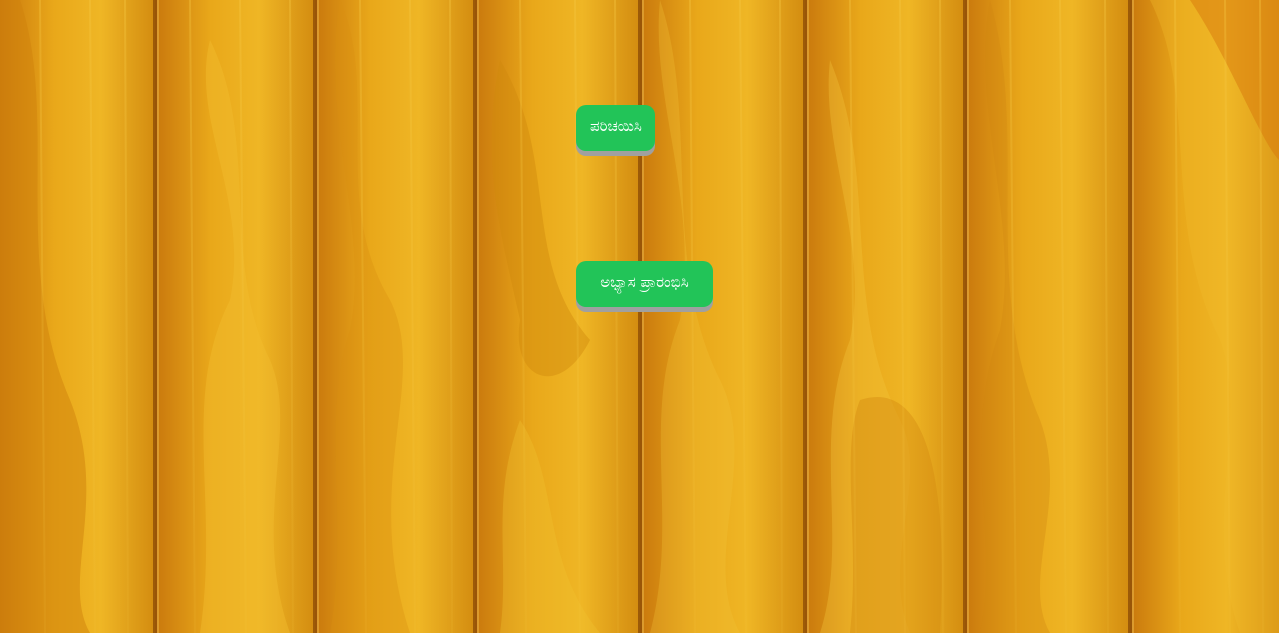 The width and height of the screenshot is (1279, 633). Describe the element at coordinates (644, 284) in the screenshot. I see `start-practice-button: ಅಭ್ಯಾಸ ಪ್ರಾರಂಭಿಸಿ` at that location.